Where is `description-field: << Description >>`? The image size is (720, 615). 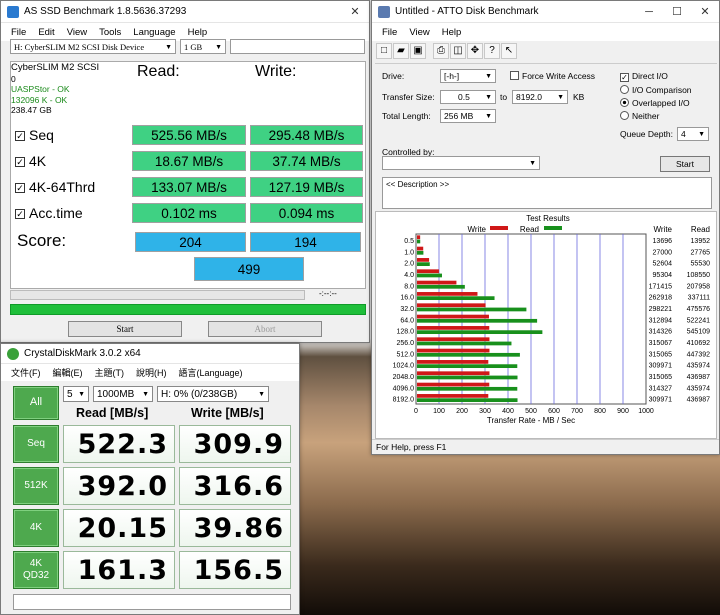 description-field: << Description >> is located at coordinates (547, 193).